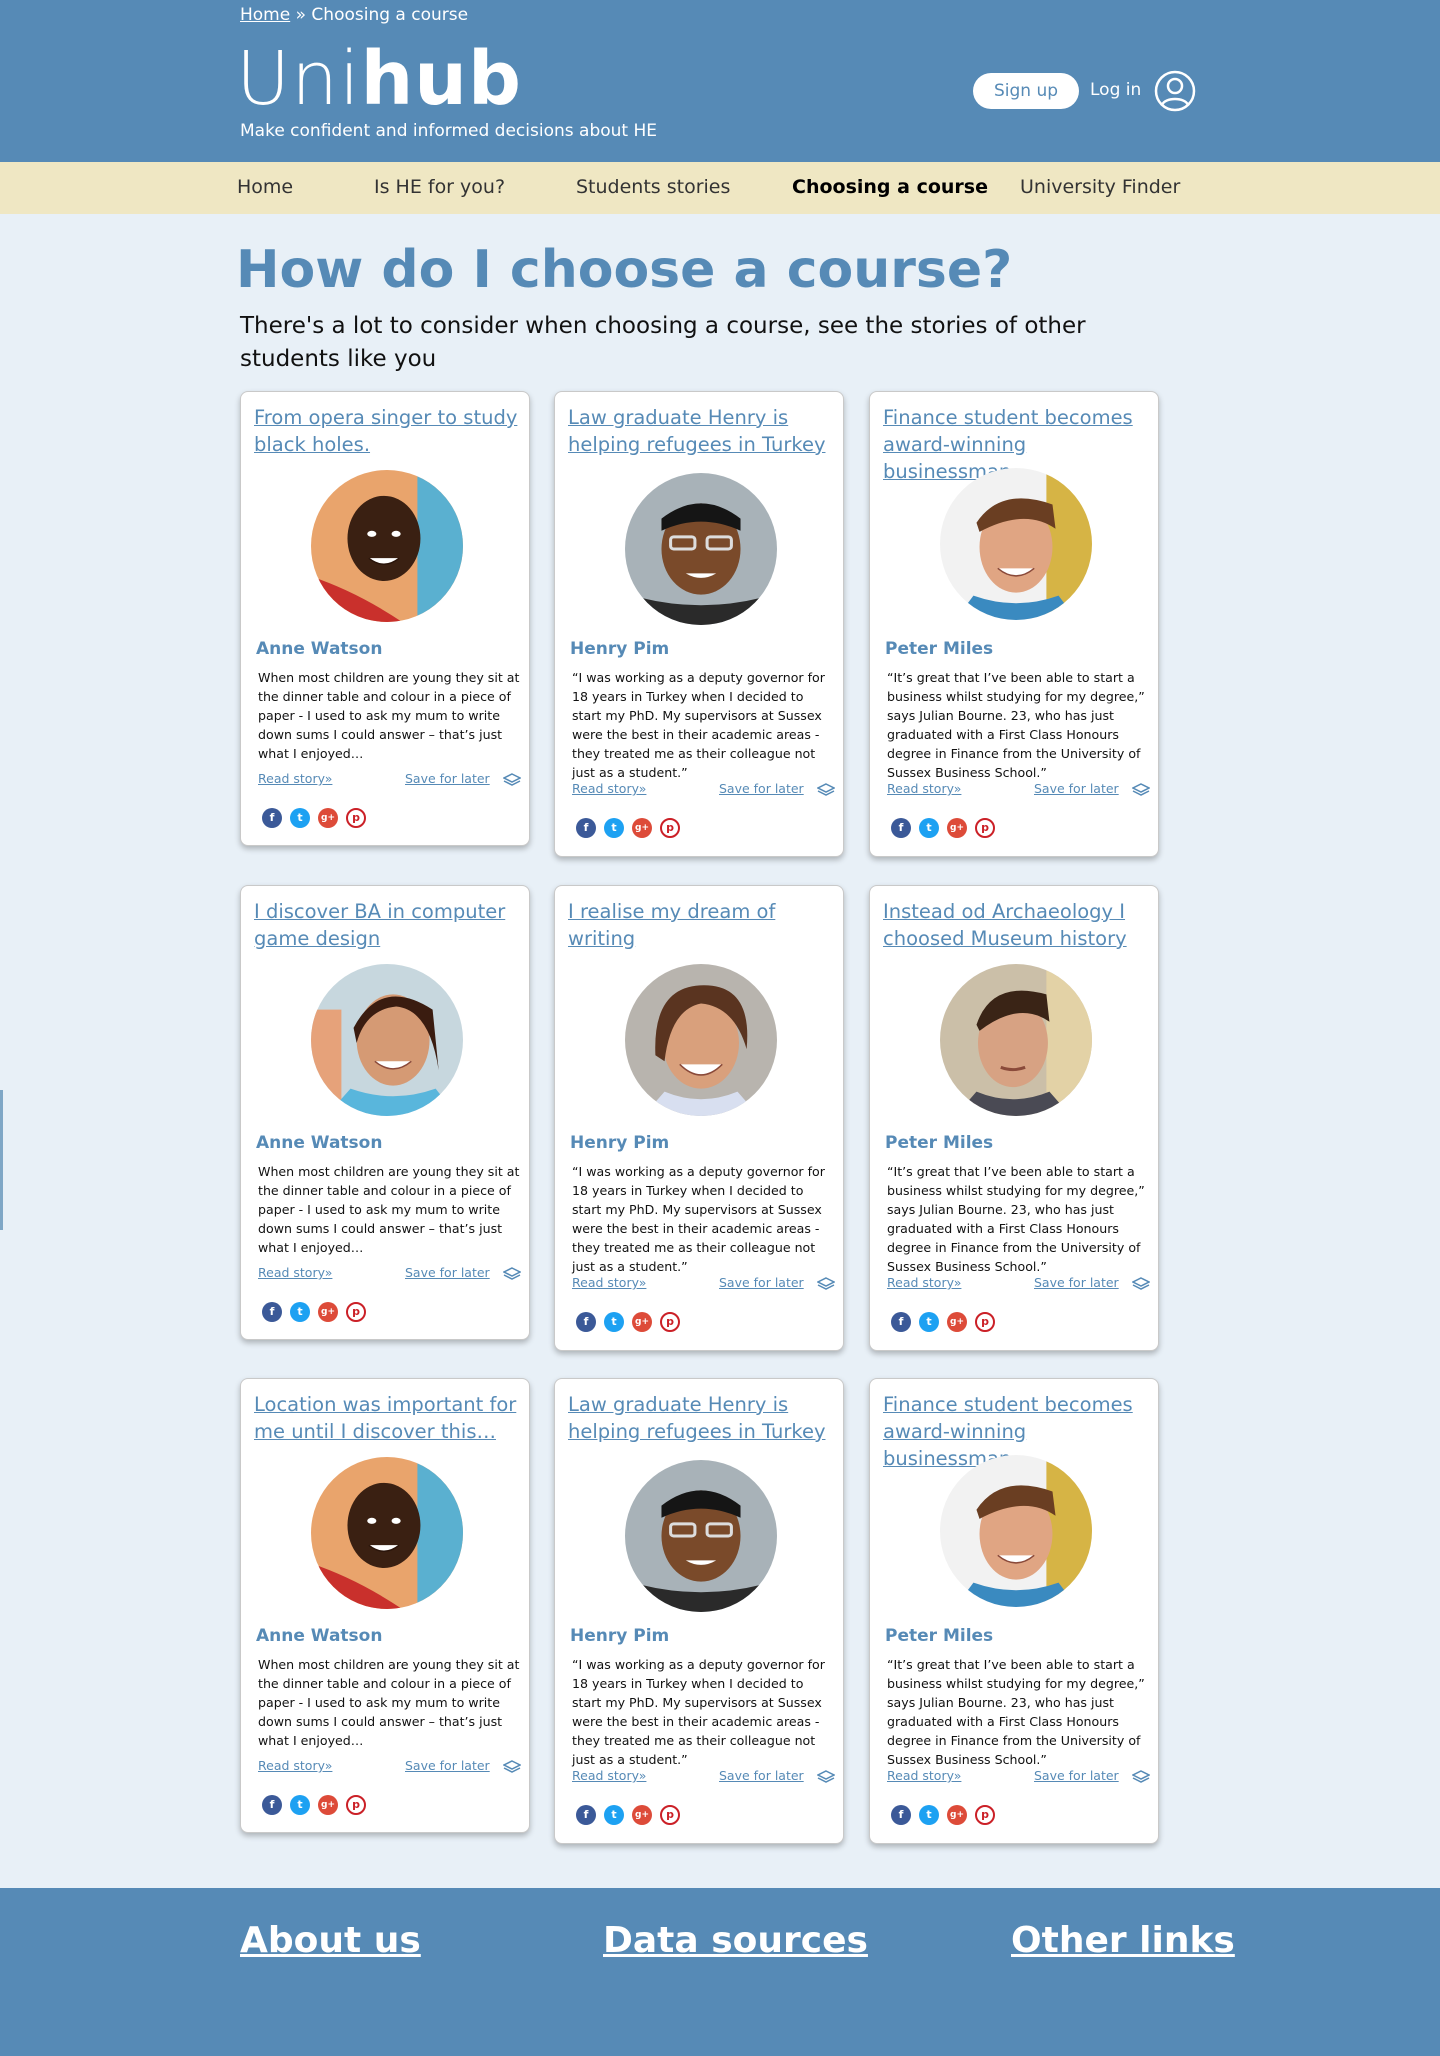 This screenshot has height=2056, width=1440. Describe the element at coordinates (735, 1940) in the screenshot. I see `footer-data-sources-link: Data sources` at that location.